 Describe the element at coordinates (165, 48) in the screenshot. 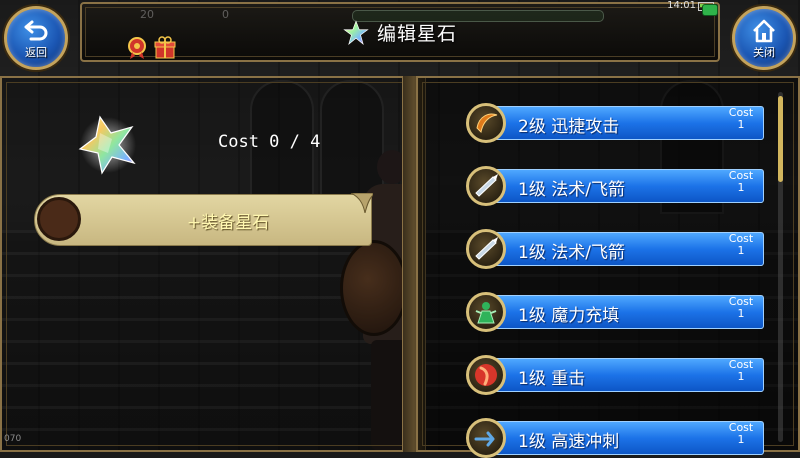

I see `gift-box-icon` at that location.